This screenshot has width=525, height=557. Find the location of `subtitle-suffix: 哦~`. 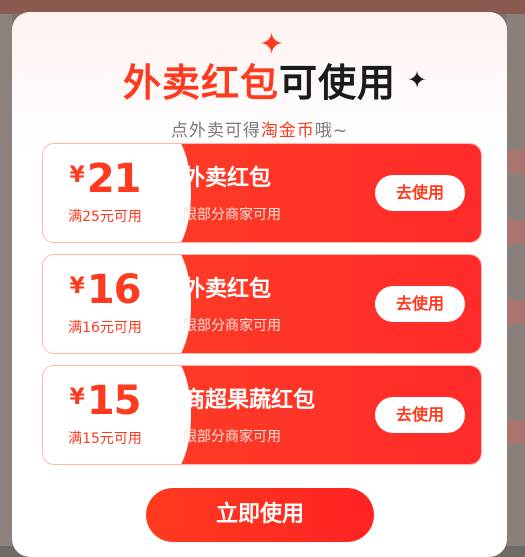

subtitle-suffix: 哦~ is located at coordinates (331, 131).